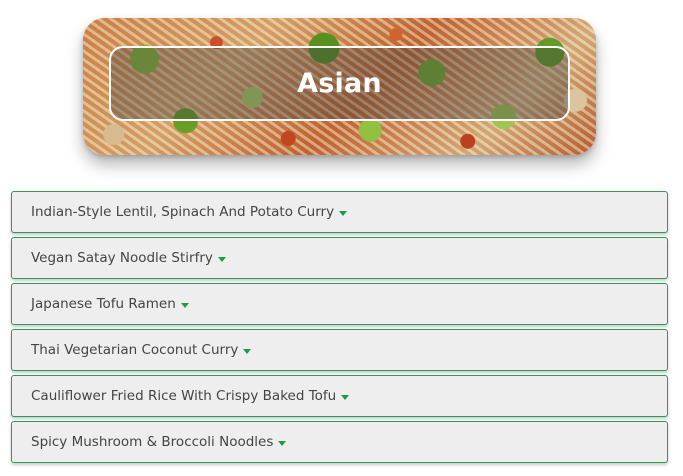 This screenshot has height=476, width=683. What do you see at coordinates (122, 258) in the screenshot?
I see `recipe-label: Vegan Satay Noodle Stirfry` at bounding box center [122, 258].